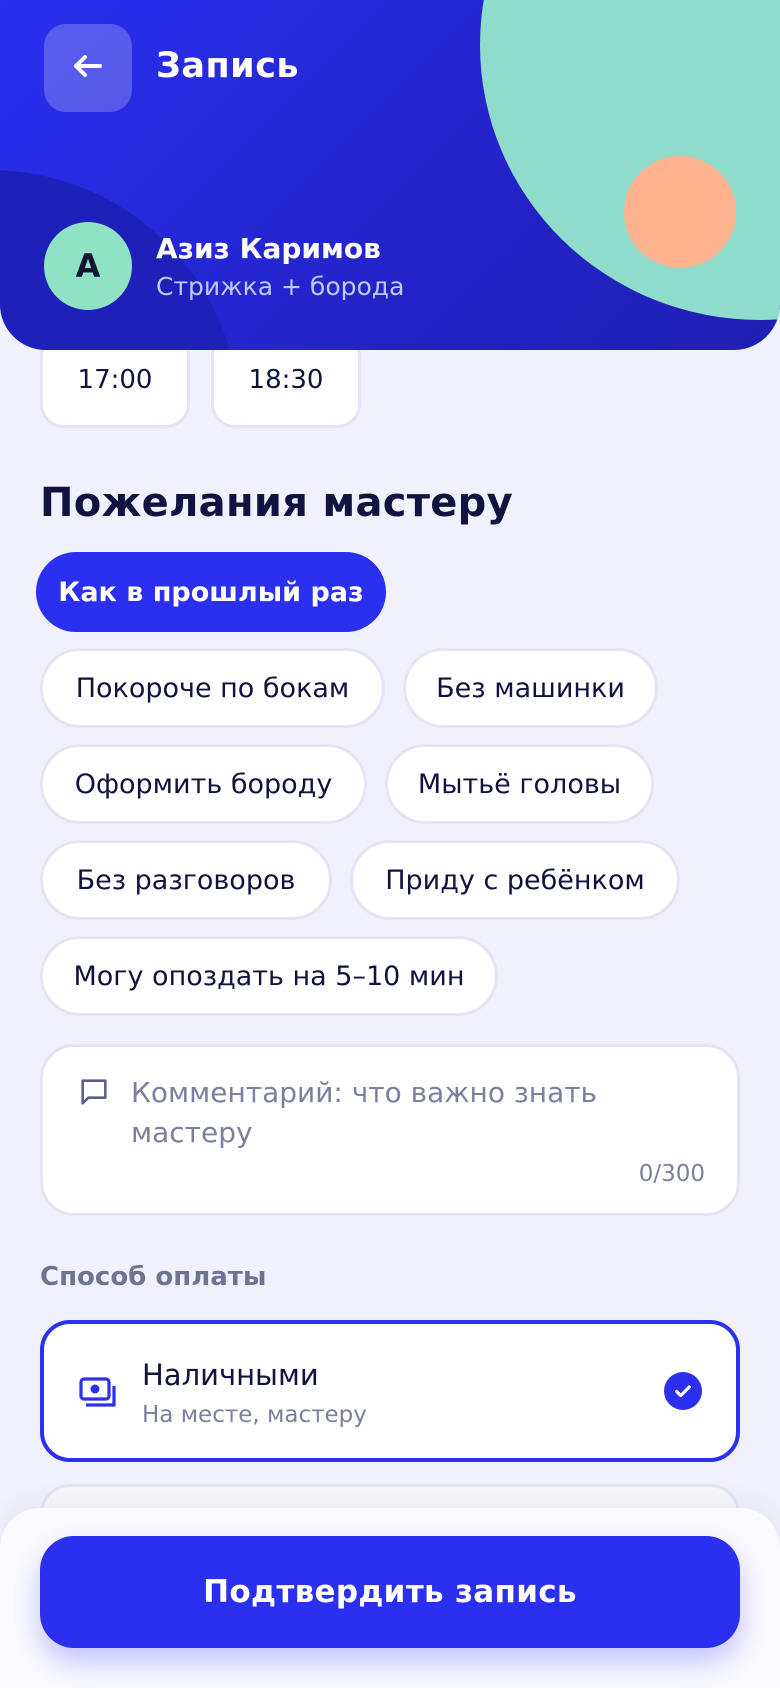 The width and height of the screenshot is (780, 1688). Describe the element at coordinates (203, 784) in the screenshot. I see `wish-chip-beard-styling: Оформить бороду` at that location.